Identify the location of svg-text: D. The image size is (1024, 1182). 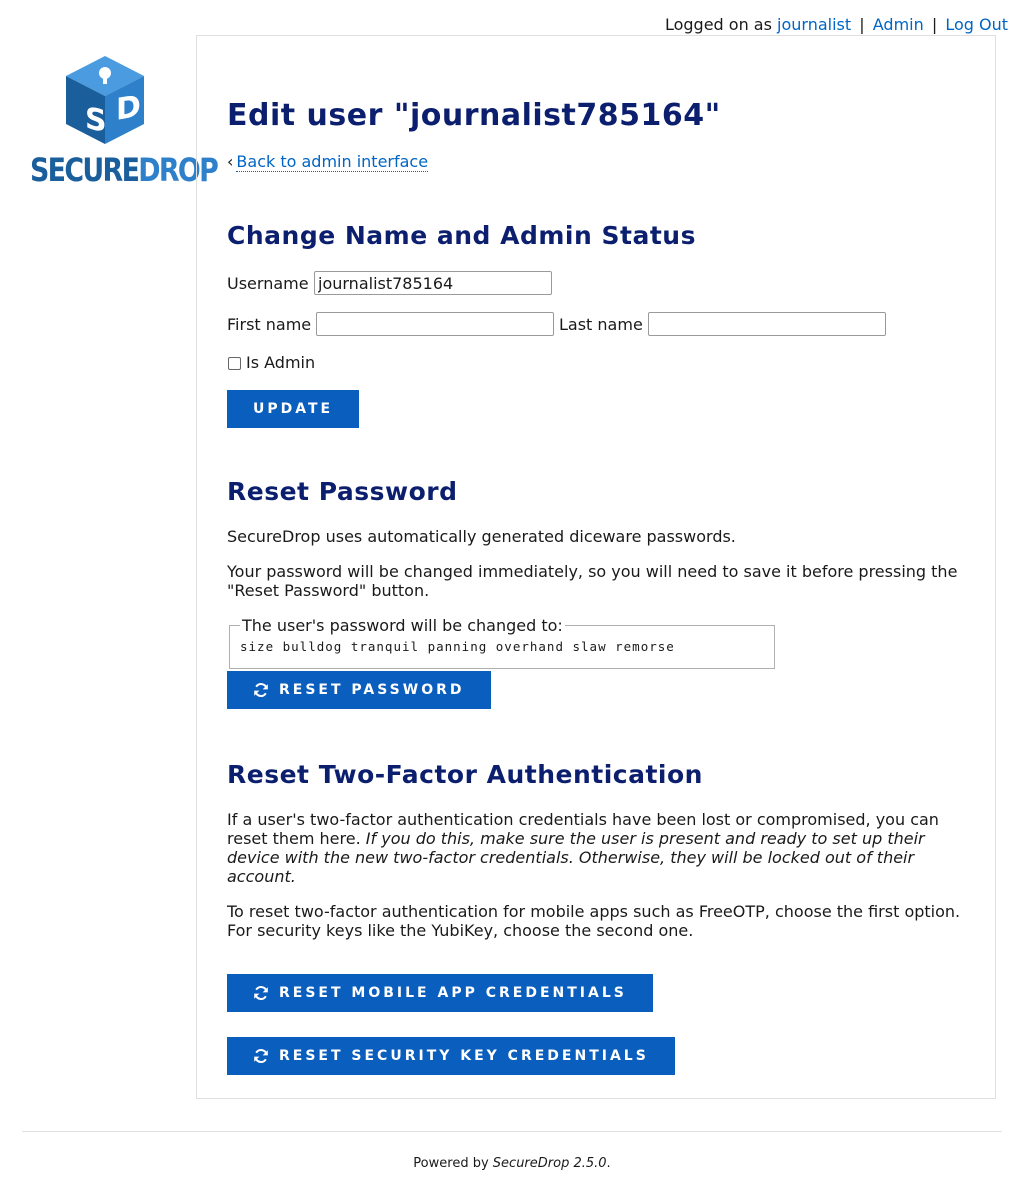
(128, 108).